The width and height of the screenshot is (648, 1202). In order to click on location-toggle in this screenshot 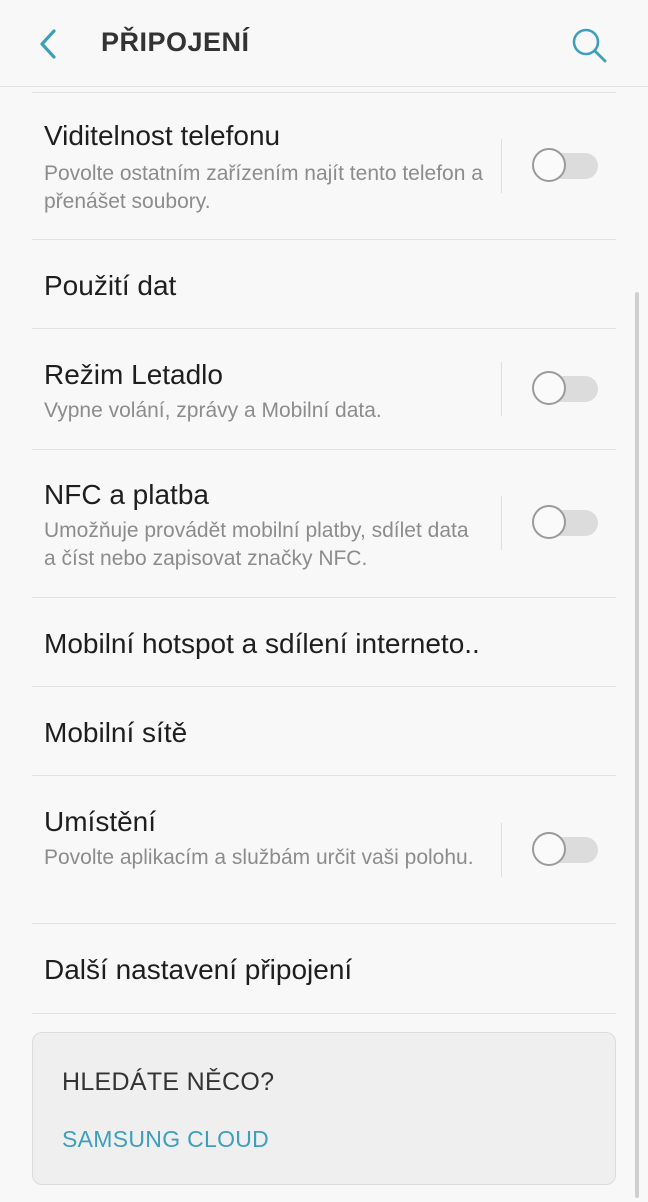, I will do `click(566, 850)`.